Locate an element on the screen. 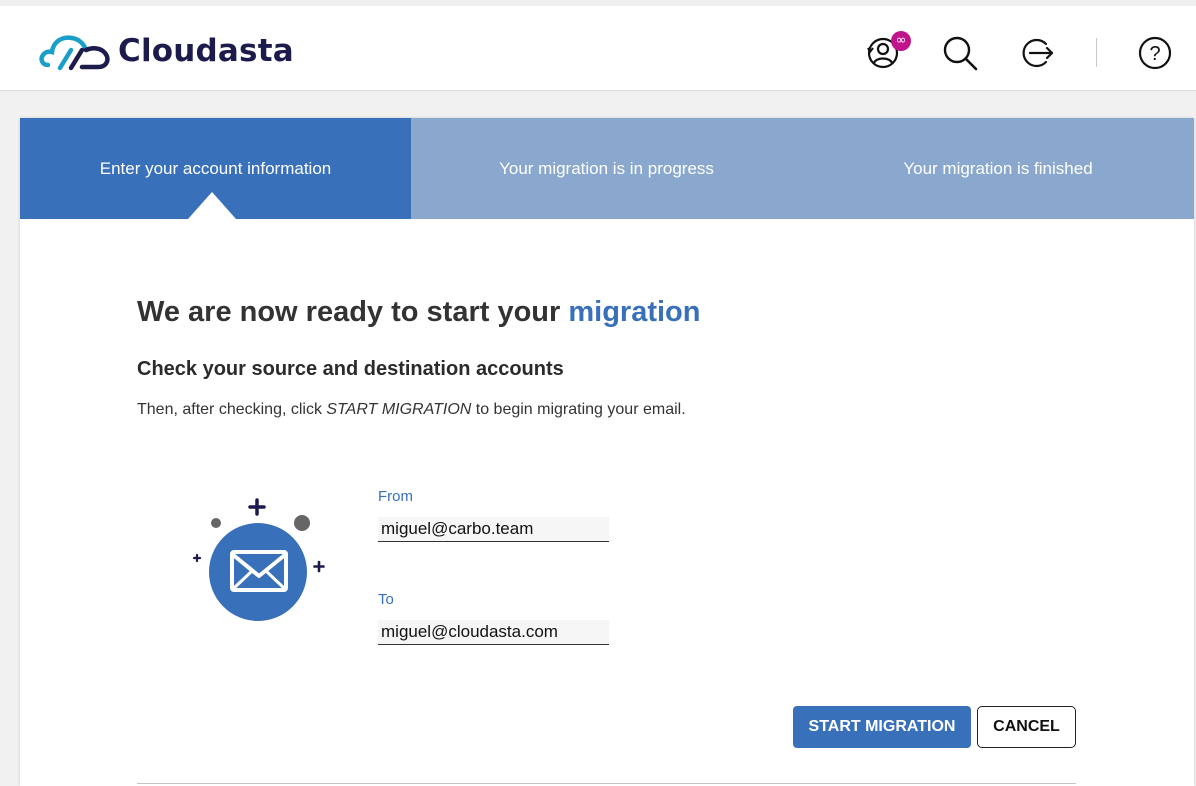 The image size is (1196, 786). title-prefix: We are now ready to start your is located at coordinates (353, 312).